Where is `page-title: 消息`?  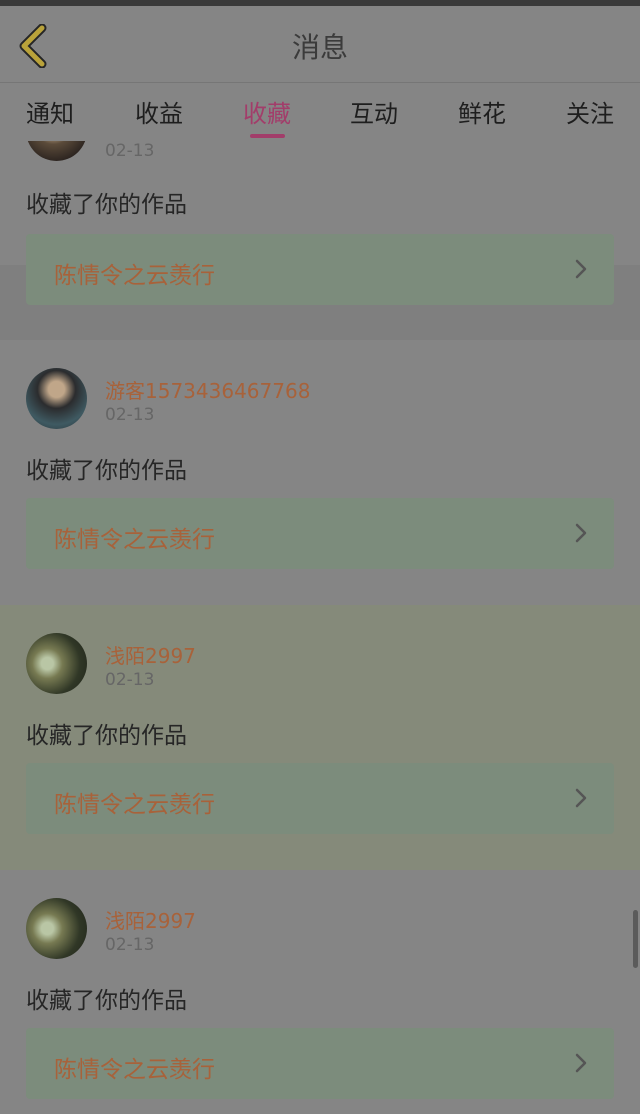
page-title: 消息 is located at coordinates (319, 47).